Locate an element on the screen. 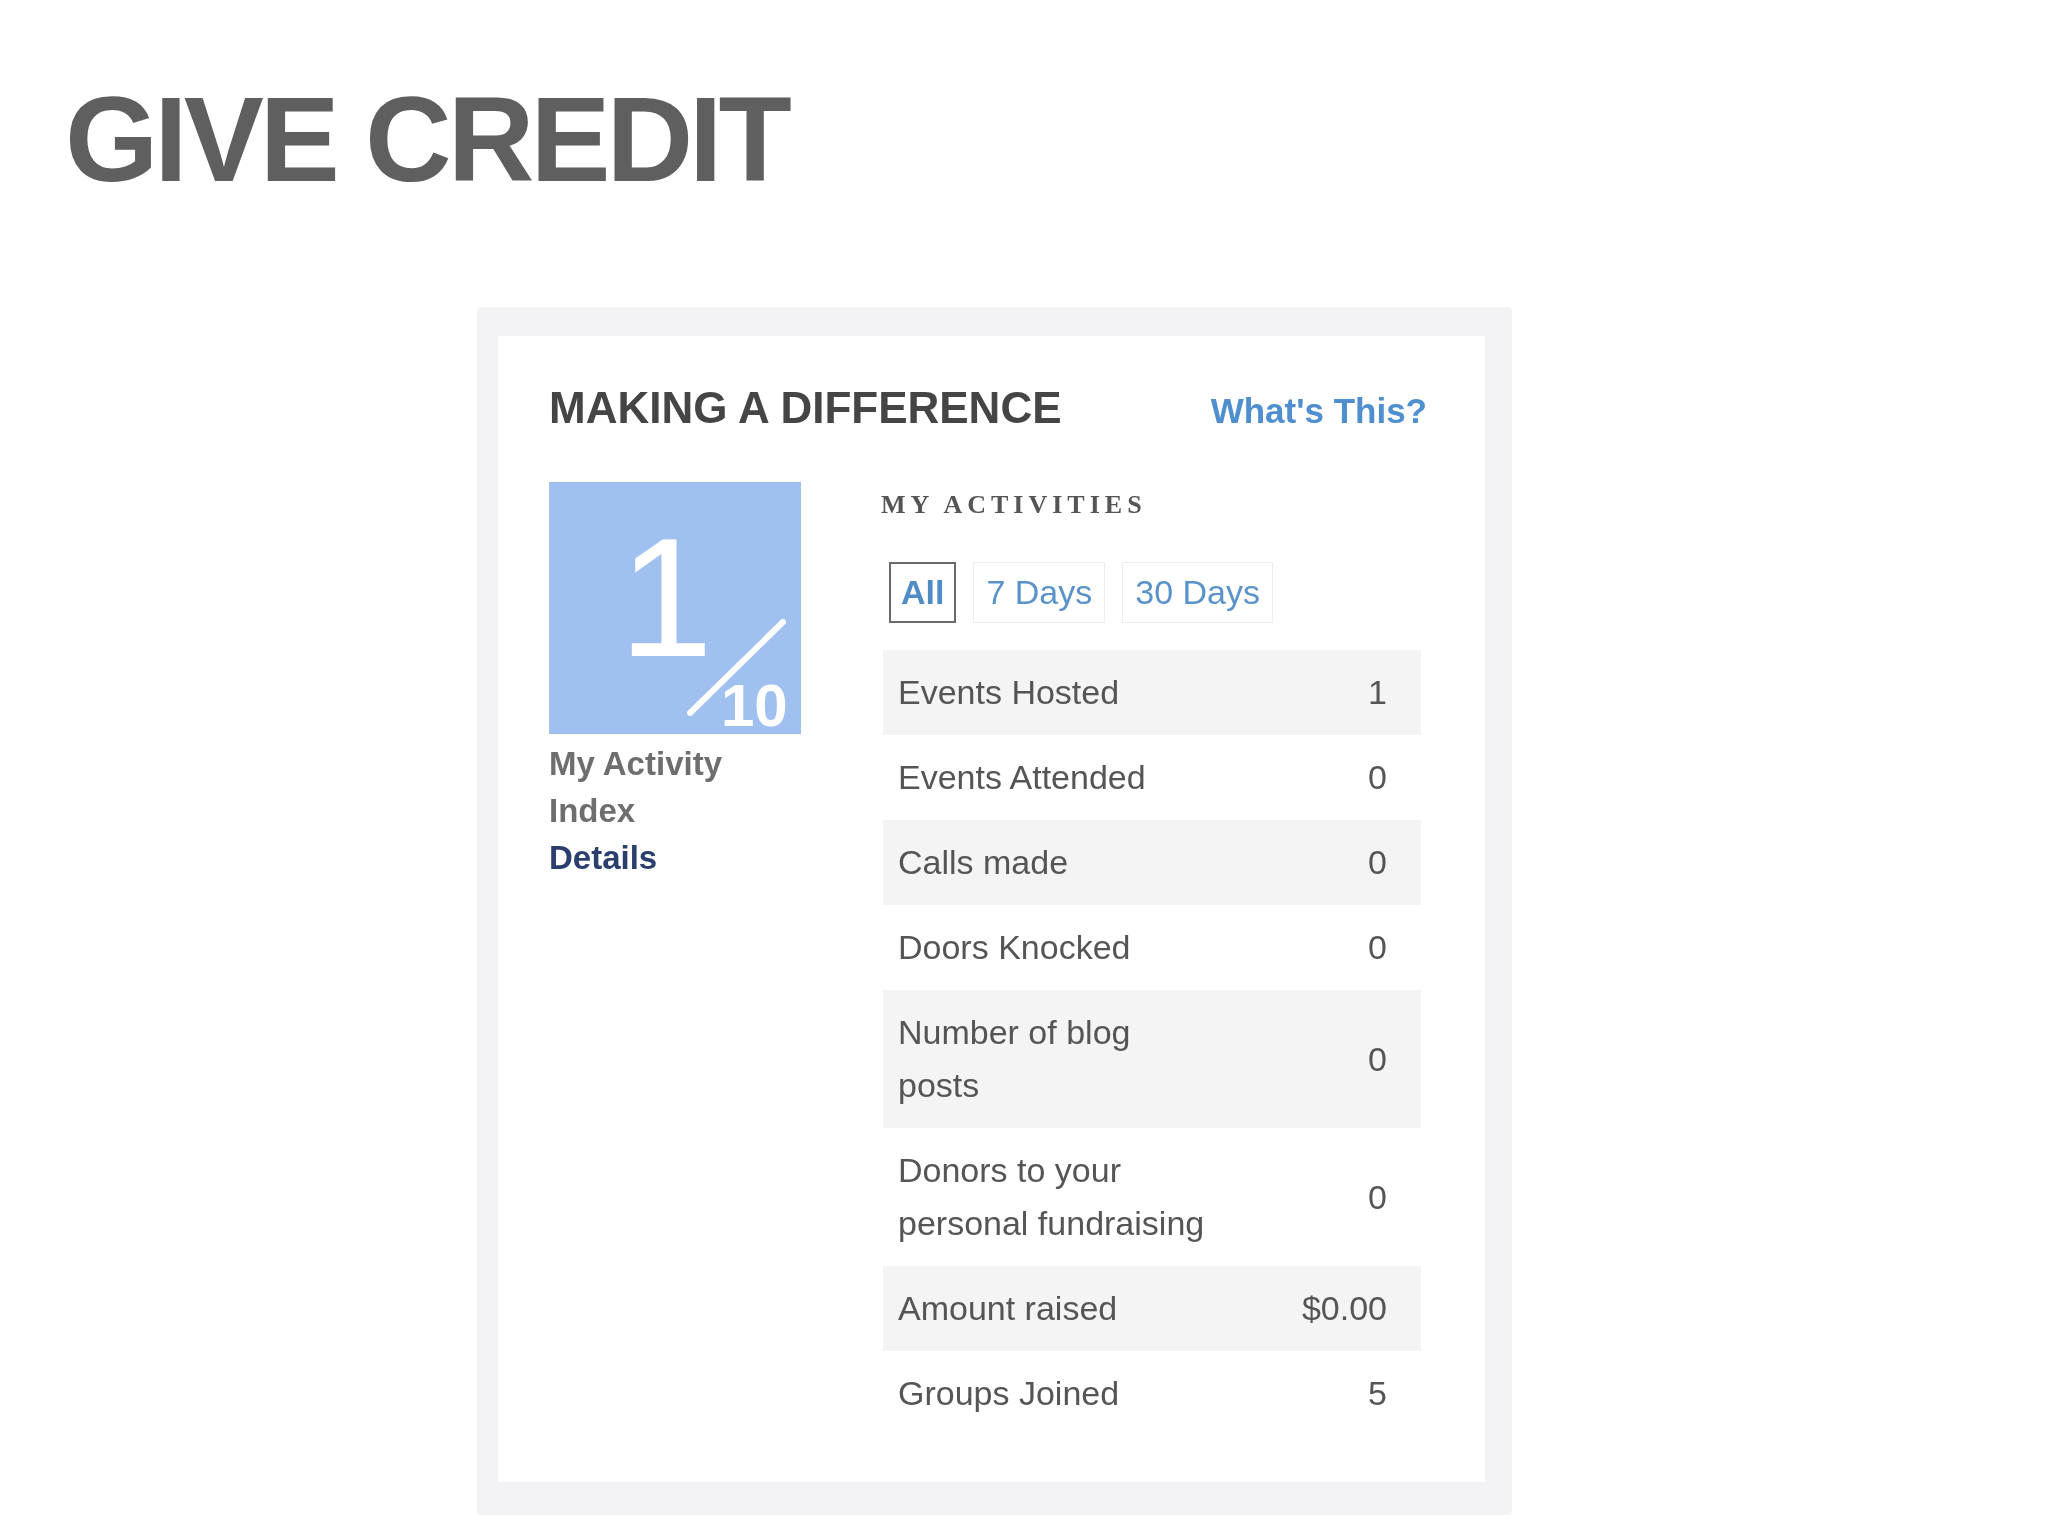  activity-score: 1 is located at coordinates (666, 597).